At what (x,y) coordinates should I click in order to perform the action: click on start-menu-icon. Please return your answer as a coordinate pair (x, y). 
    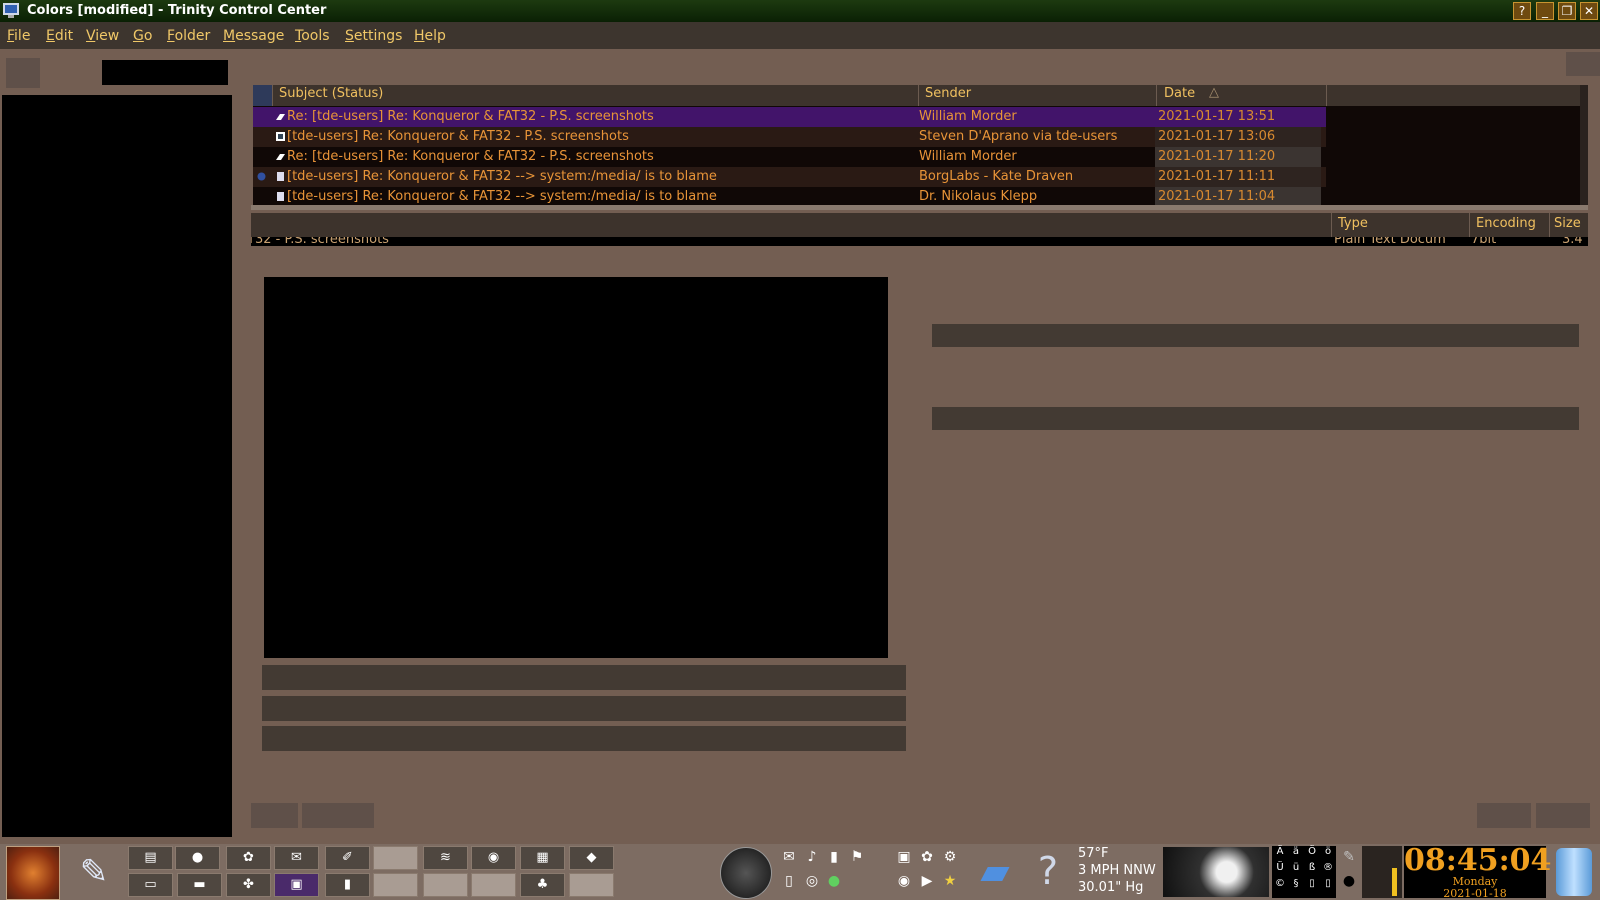
    Looking at the image, I should click on (33, 873).